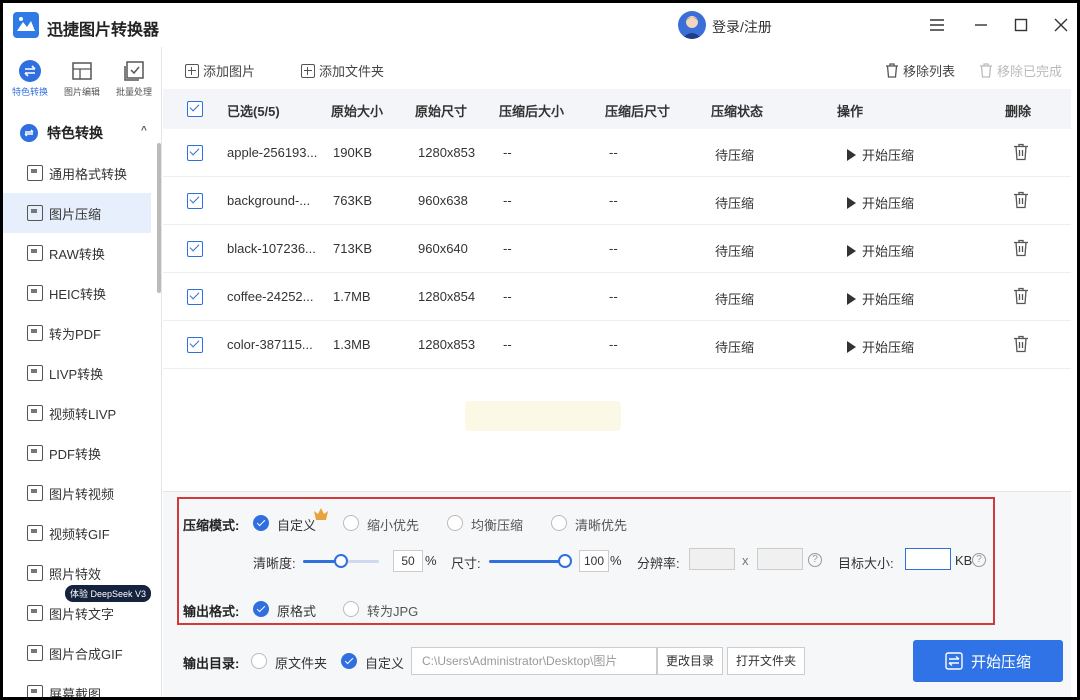  I want to click on change-dir-button: 更改目录, so click(690, 661).